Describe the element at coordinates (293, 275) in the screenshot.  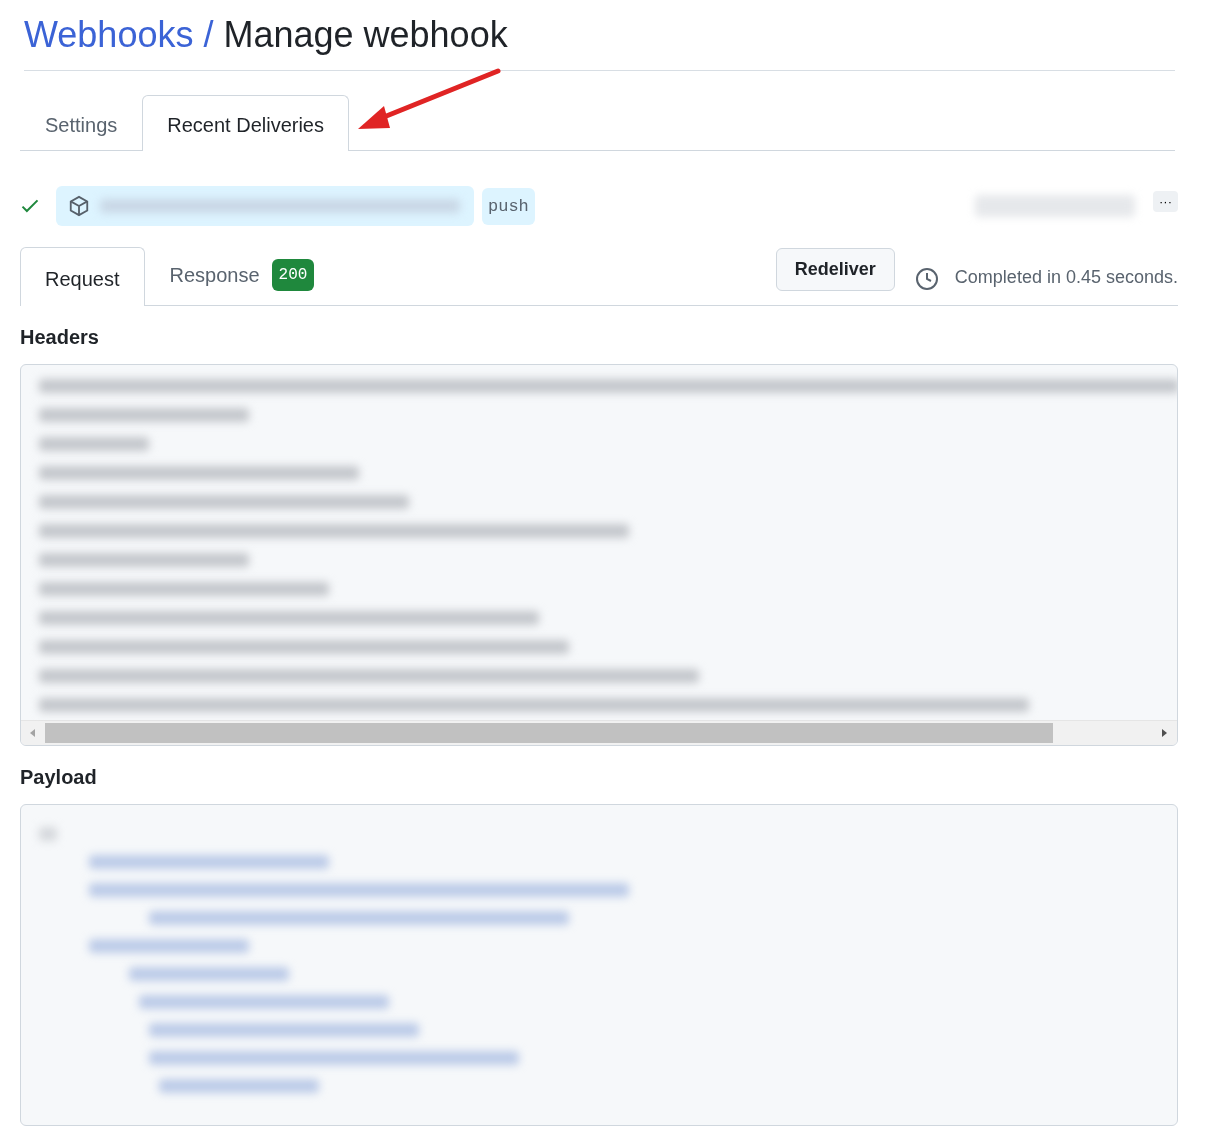
I see `status-badge: 200` at that location.